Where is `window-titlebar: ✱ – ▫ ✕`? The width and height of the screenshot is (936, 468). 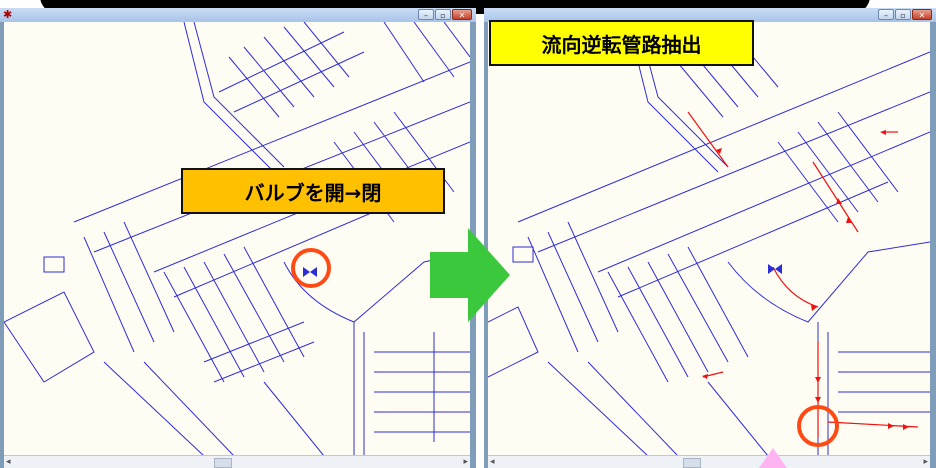
window-titlebar: ✱ – ▫ ✕ is located at coordinates (238, 15).